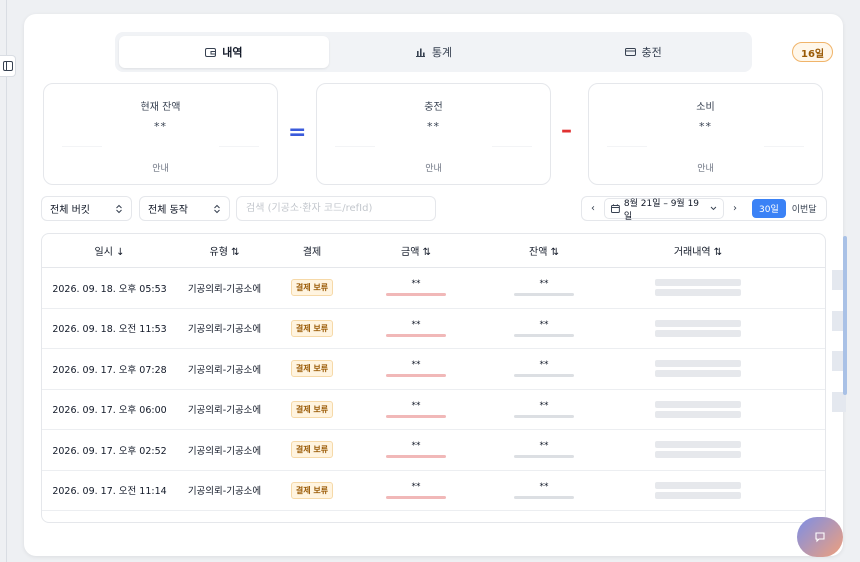 The height and width of the screenshot is (562, 860). What do you see at coordinates (784, 146) in the screenshot?
I see `divider` at bounding box center [784, 146].